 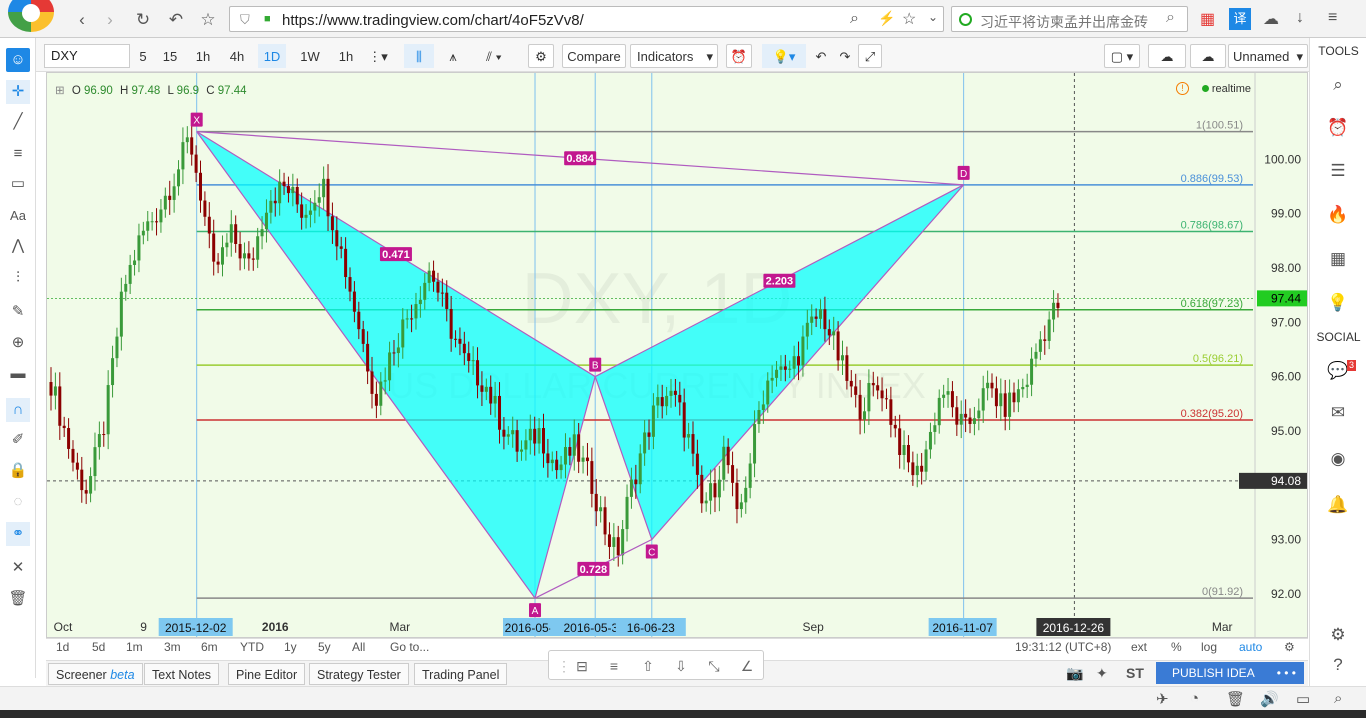 What do you see at coordinates (1122, 56) in the screenshot?
I see `layout-select-icon: ▢ ▾` at bounding box center [1122, 56].